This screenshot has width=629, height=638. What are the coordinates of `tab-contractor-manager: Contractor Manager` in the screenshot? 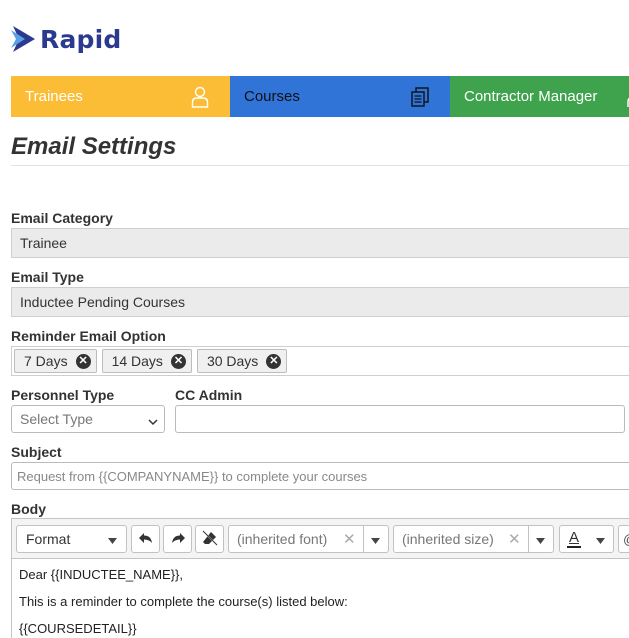 It's located at (539, 96).